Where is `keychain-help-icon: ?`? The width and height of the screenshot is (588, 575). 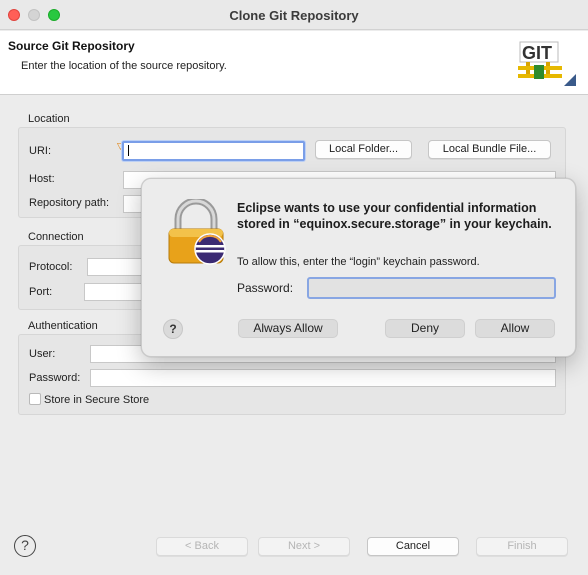
keychain-help-icon: ? is located at coordinates (173, 329).